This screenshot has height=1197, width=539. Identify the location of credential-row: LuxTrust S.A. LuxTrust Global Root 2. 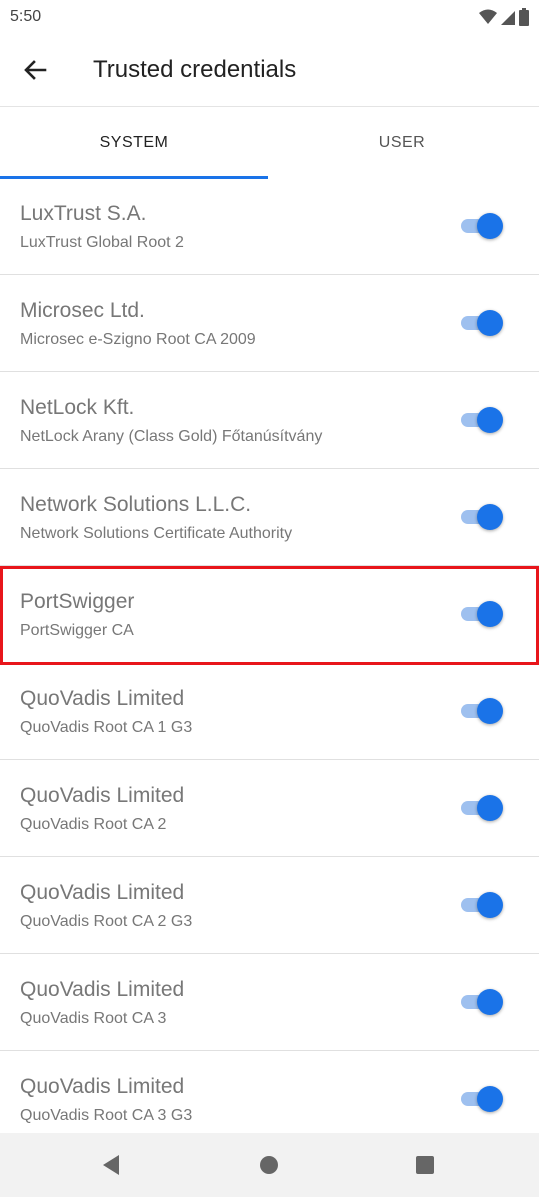
(269, 226).